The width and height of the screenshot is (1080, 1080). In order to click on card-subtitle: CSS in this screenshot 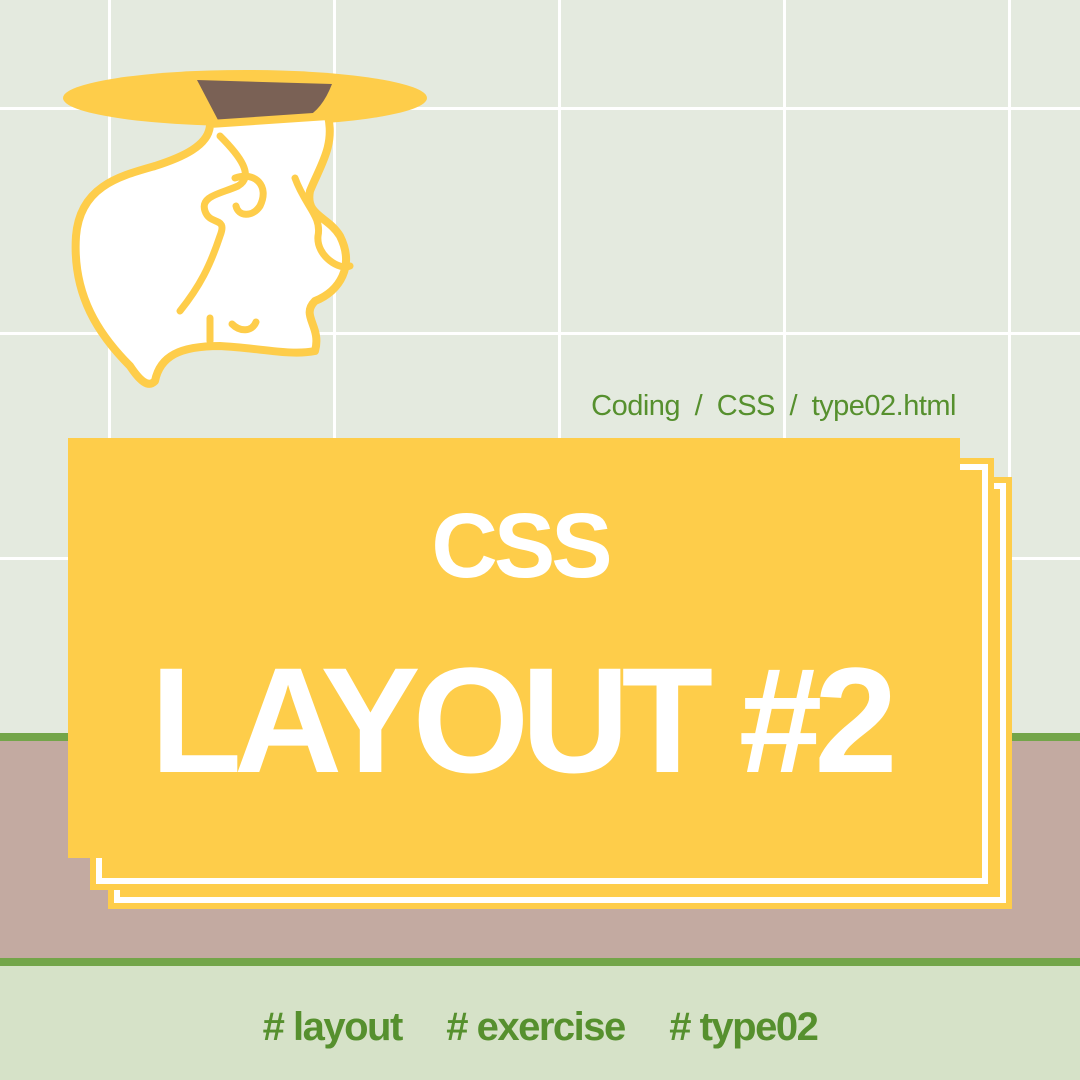, I will do `click(521, 546)`.